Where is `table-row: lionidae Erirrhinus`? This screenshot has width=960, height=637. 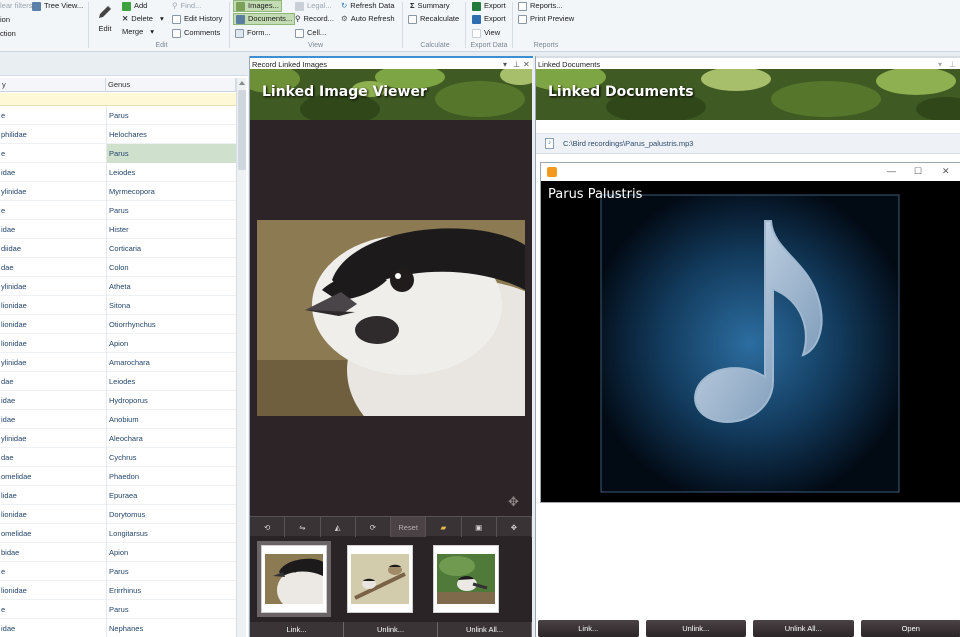
table-row: lionidae Erirrhinus is located at coordinates (118, 590).